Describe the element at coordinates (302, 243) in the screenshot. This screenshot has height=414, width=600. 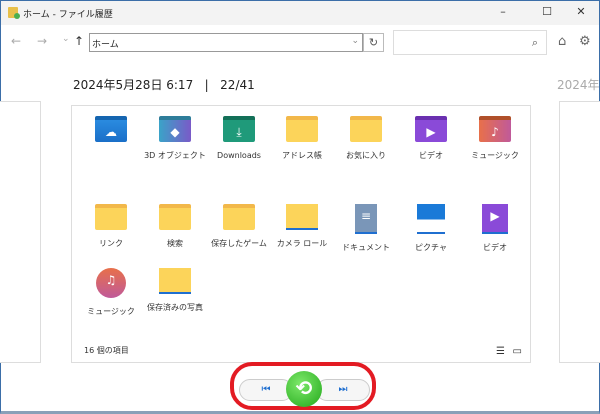
I see `file-item-label: カメラ ロール` at that location.